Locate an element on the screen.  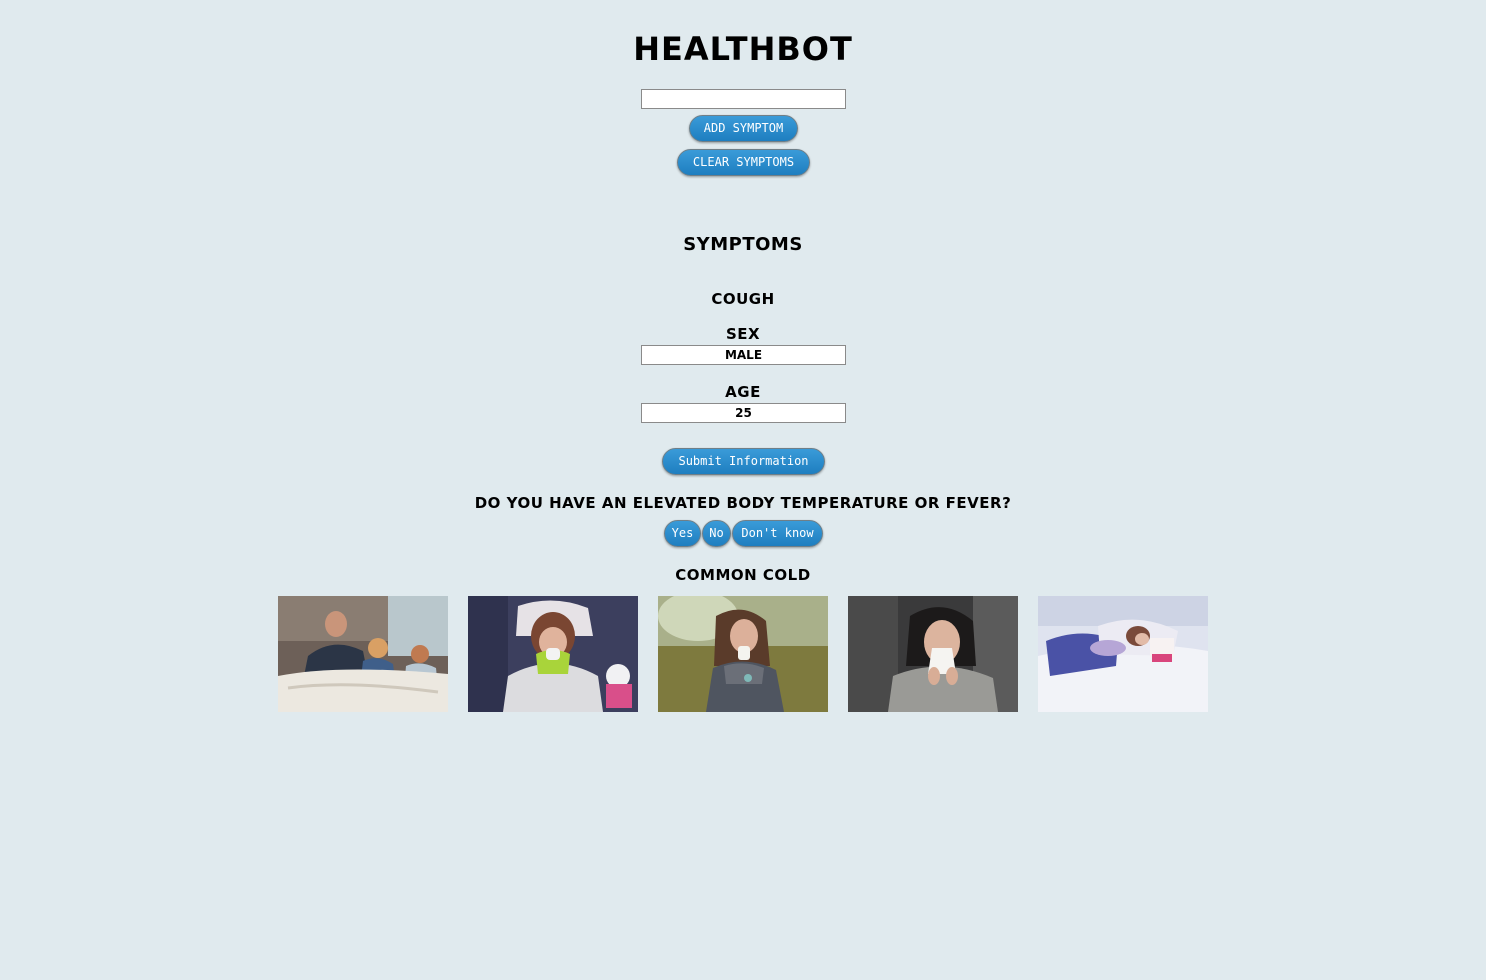
symptom-list-item: COUGH is located at coordinates (743, 299).